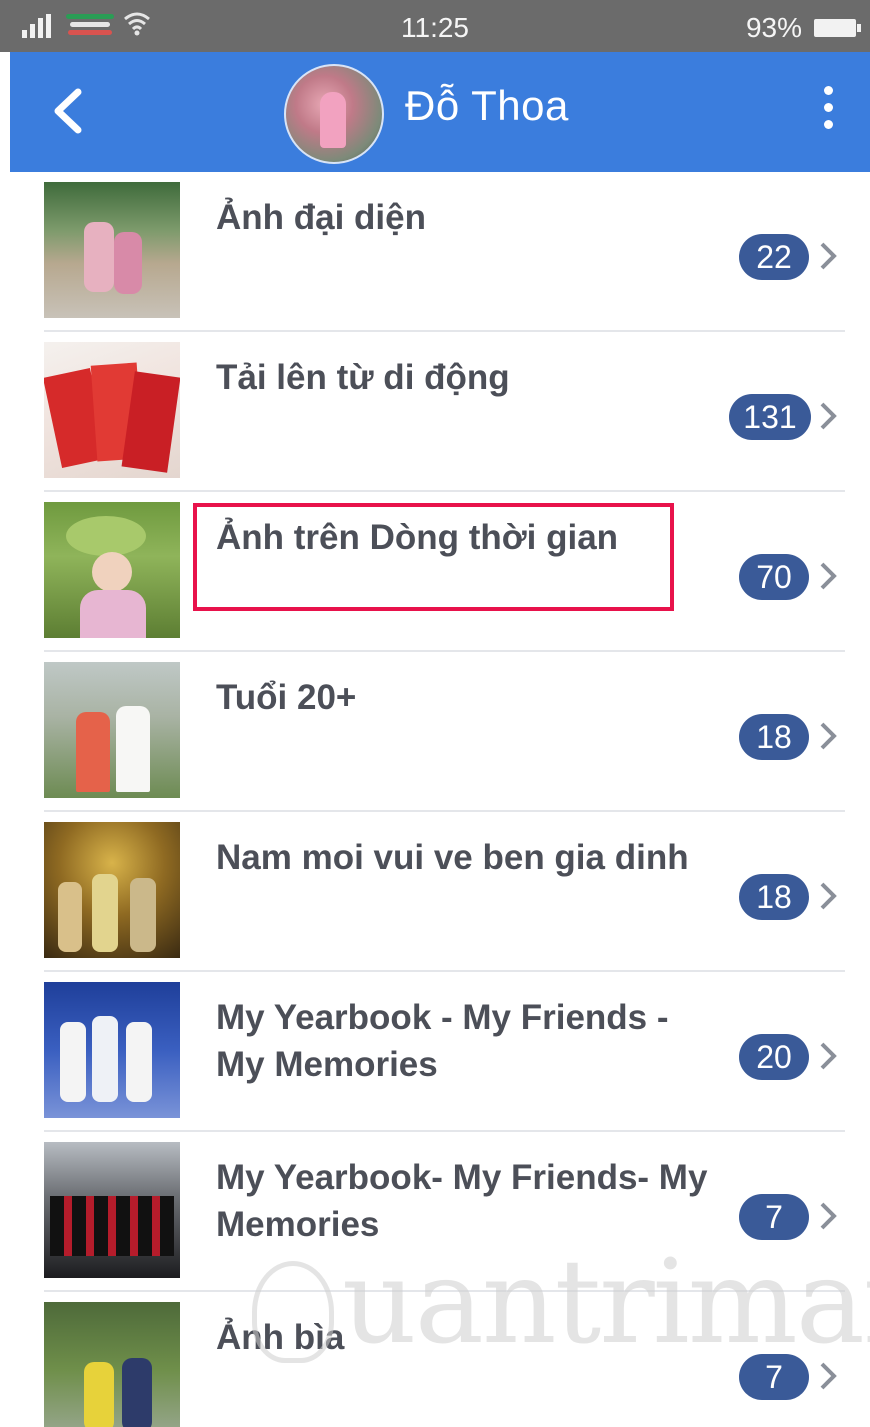 The width and height of the screenshot is (870, 1427). Describe the element at coordinates (487, 105) in the screenshot. I see `profile-name: Đỗ Thoa` at that location.